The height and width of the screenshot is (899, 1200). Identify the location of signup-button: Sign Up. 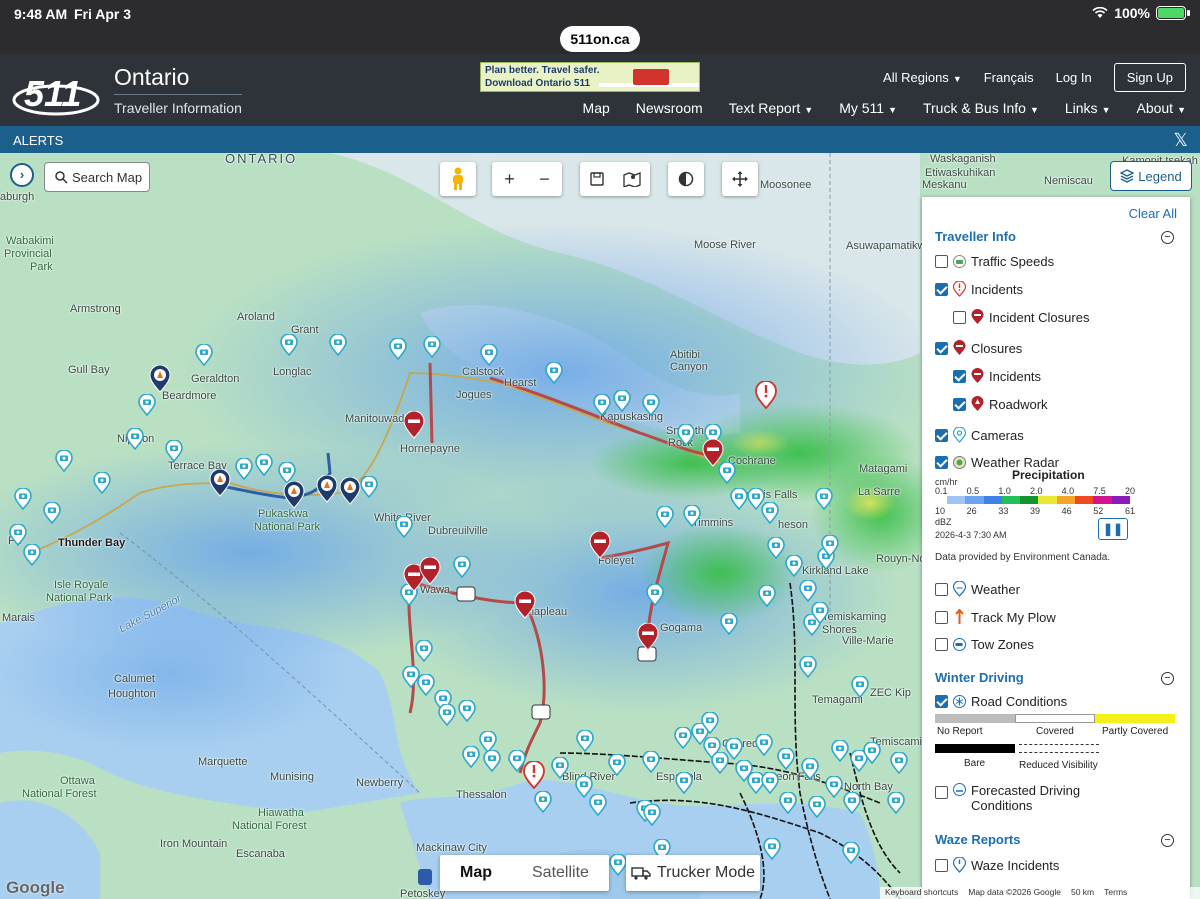
(1149, 77).